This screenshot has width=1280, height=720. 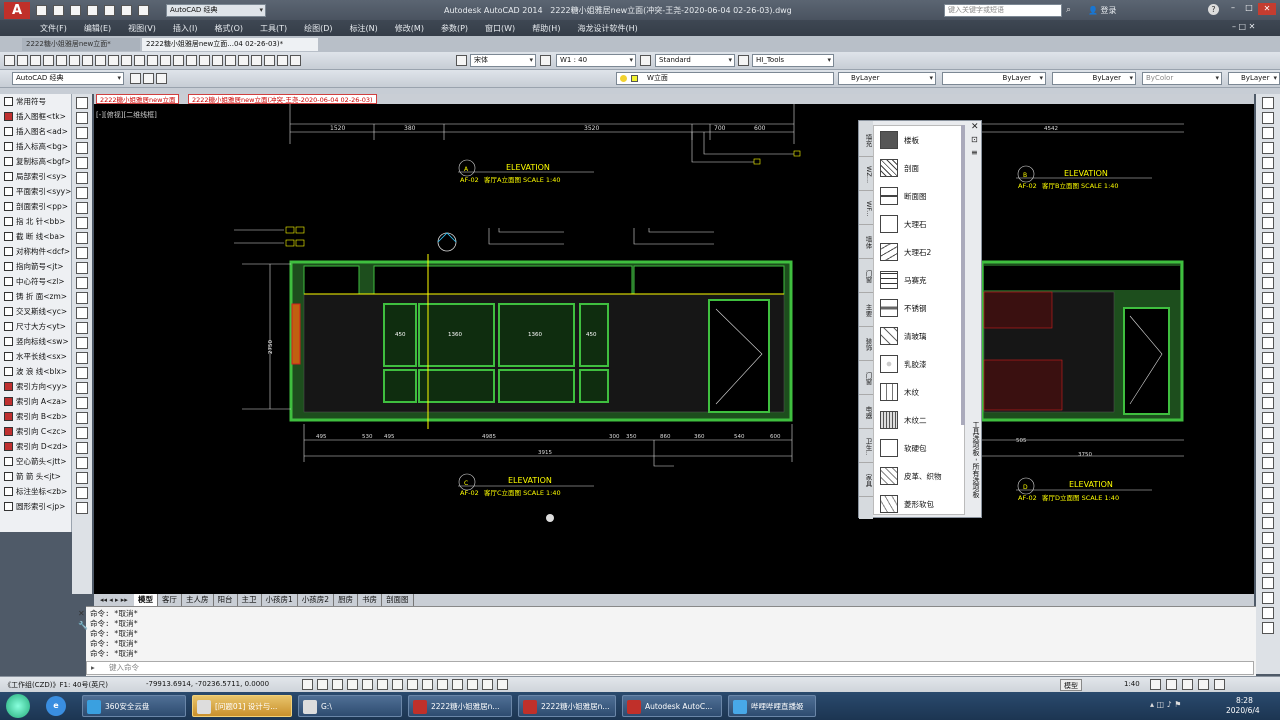 What do you see at coordinates (97, 28) in the screenshot?
I see `menu-item: 编辑(E)` at bounding box center [97, 28].